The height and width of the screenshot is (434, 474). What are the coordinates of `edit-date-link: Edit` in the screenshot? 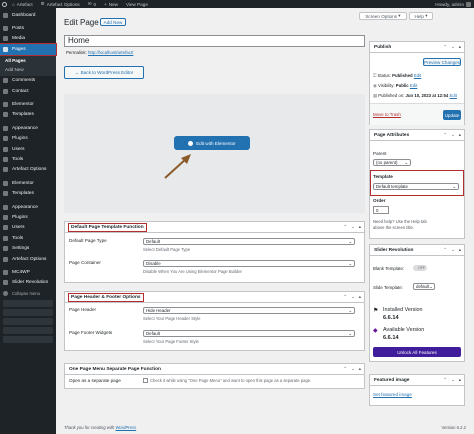 It's located at (452, 95).